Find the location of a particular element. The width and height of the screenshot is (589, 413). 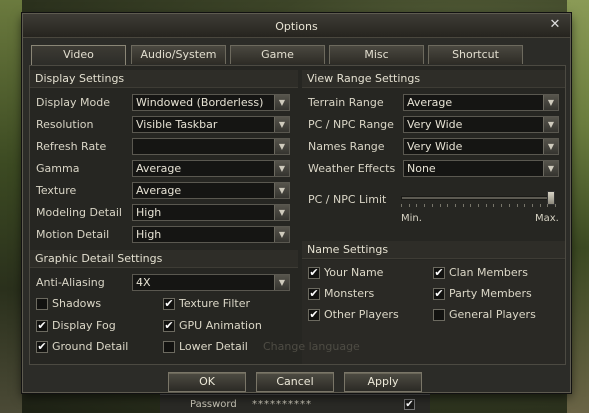

weather-effects-label: Weather Effects is located at coordinates (352, 168).